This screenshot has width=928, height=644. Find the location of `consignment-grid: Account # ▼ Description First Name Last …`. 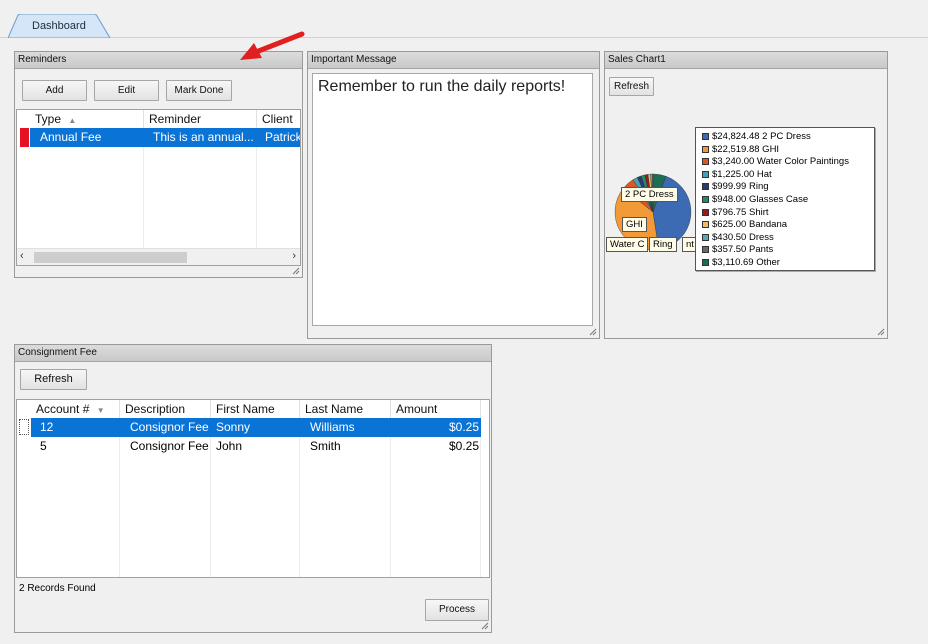

consignment-grid: Account # ▼ Description First Name Last … is located at coordinates (253, 488).